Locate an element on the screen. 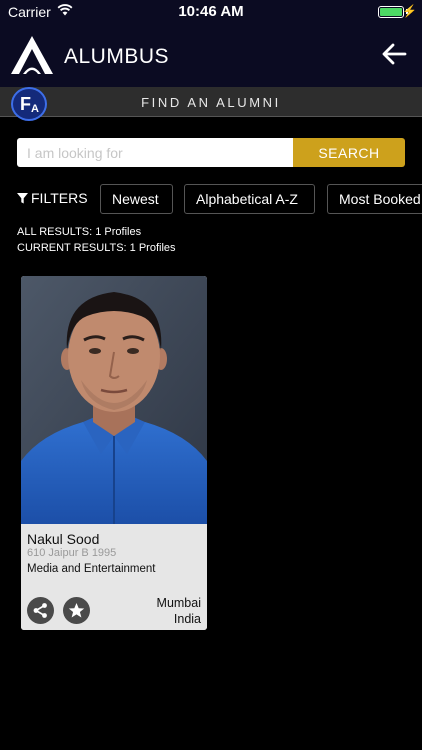 The height and width of the screenshot is (750, 422). find-alumni-badge-icon: F A is located at coordinates (29, 104).